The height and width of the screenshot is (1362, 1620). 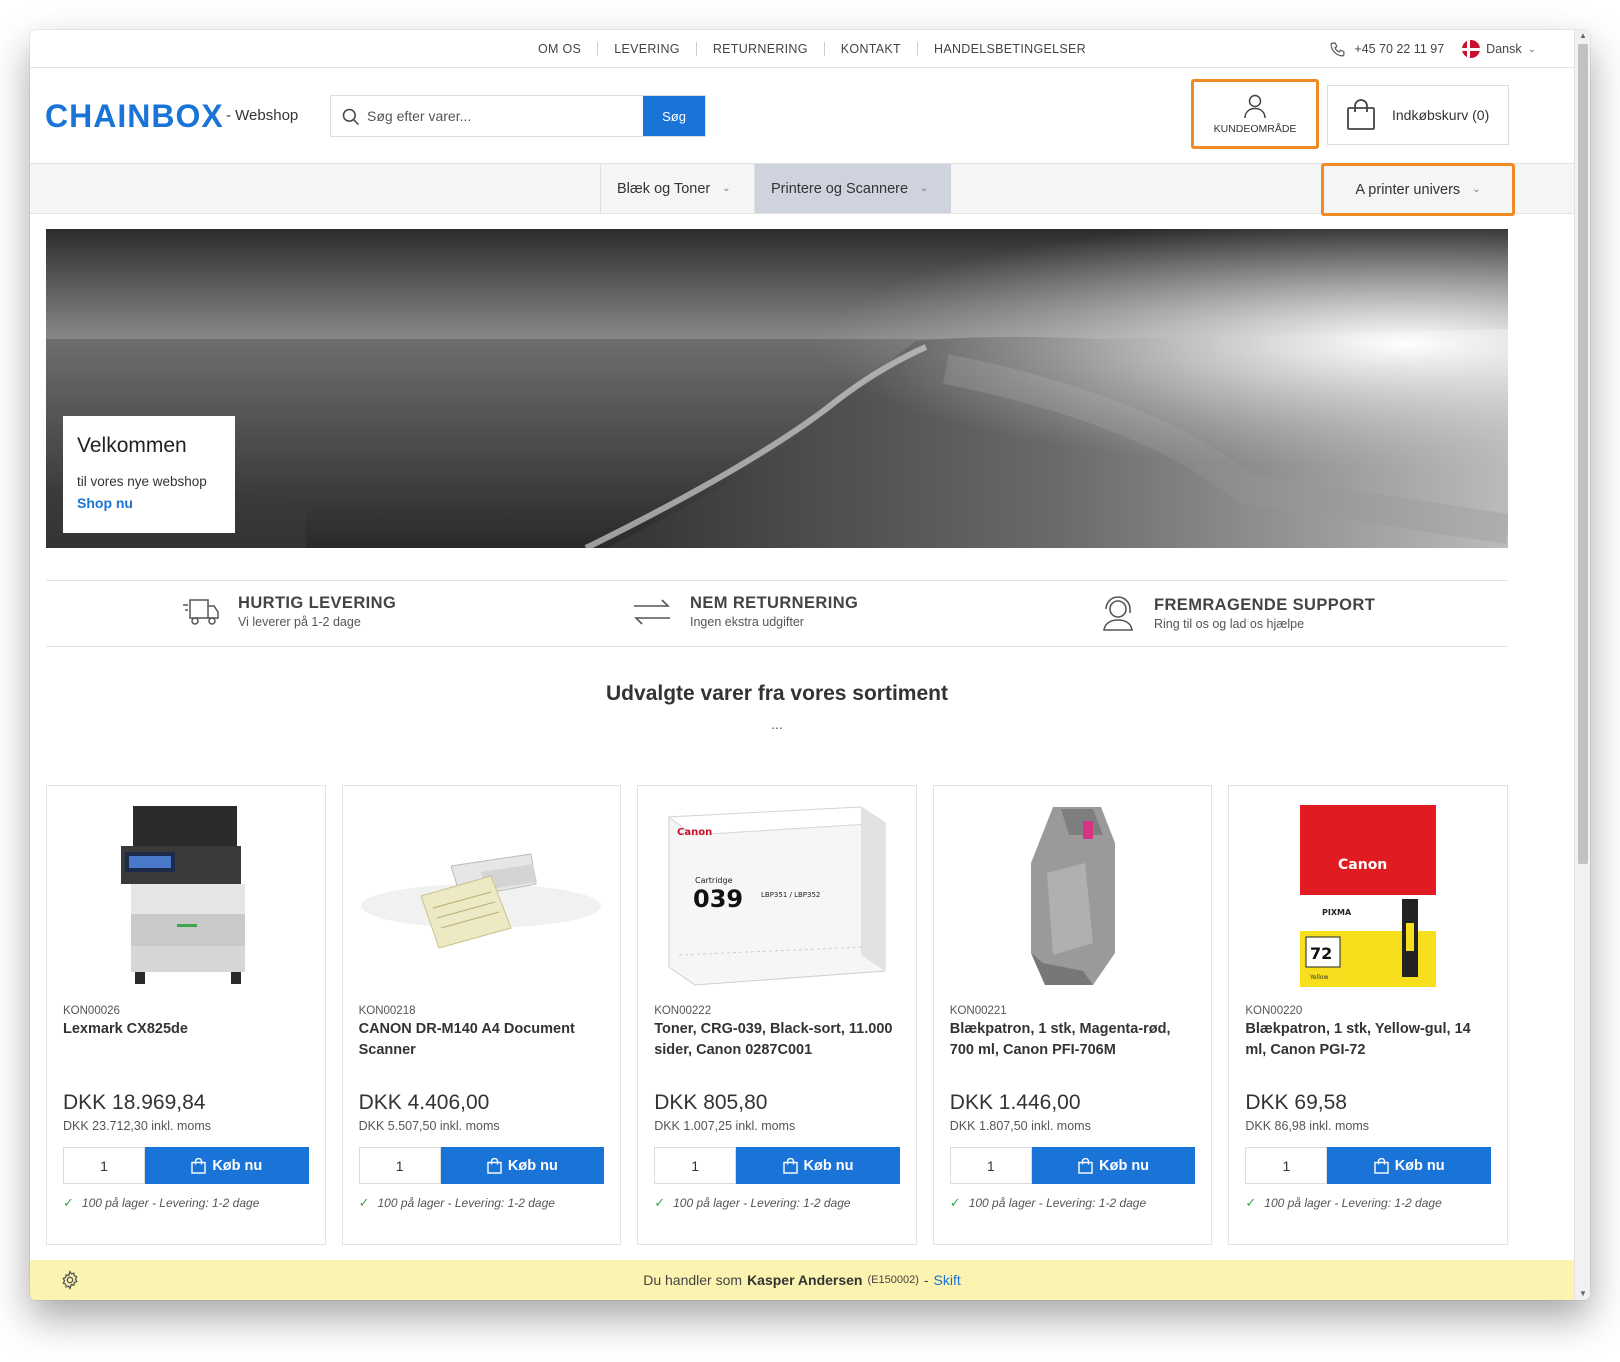 What do you see at coordinates (1362, 865) in the screenshot?
I see `ink-brand: Canon` at bounding box center [1362, 865].